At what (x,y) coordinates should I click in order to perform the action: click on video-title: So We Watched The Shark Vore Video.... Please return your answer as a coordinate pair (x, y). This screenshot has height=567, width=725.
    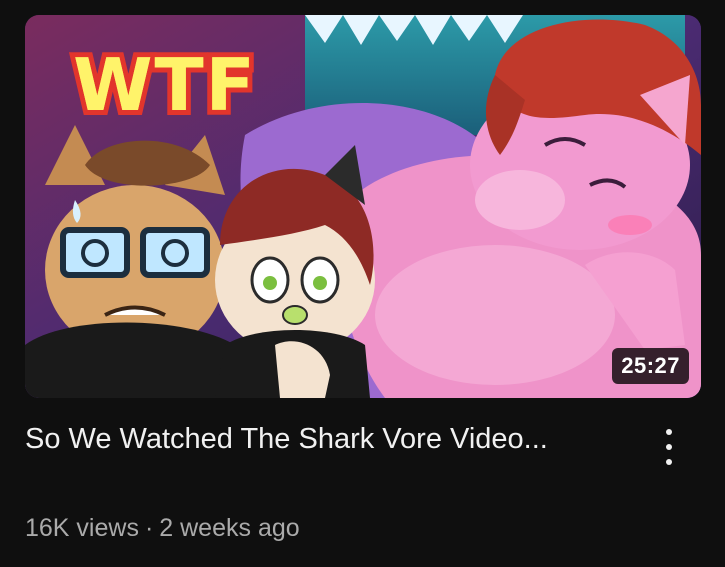
    Looking at the image, I should click on (305, 439).